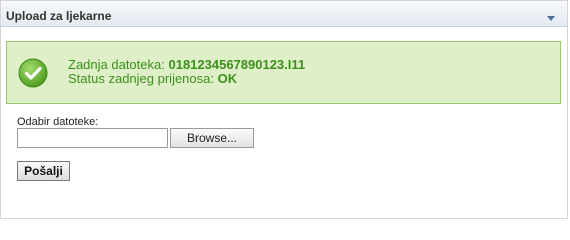  What do you see at coordinates (551, 18) in the screenshot?
I see `chevron-down-icon` at bounding box center [551, 18].